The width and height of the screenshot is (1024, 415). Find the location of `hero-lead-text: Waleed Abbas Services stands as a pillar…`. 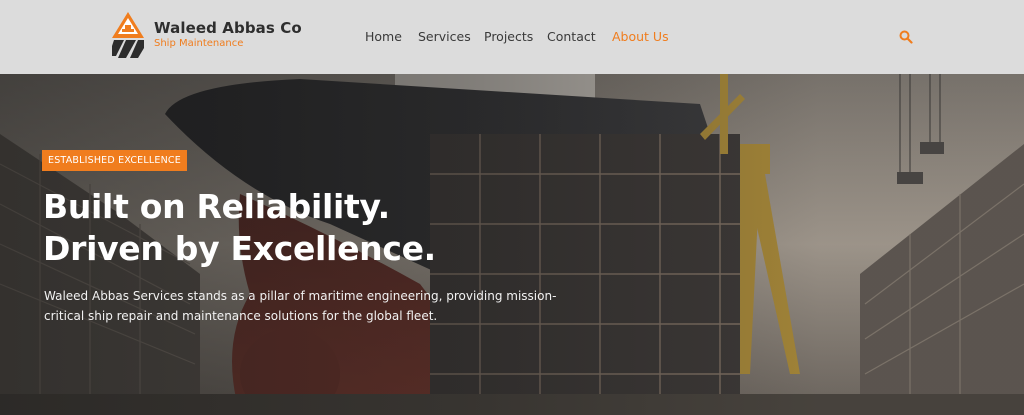

hero-lead-text: Waleed Abbas Services stands as a pillar… is located at coordinates (300, 306).